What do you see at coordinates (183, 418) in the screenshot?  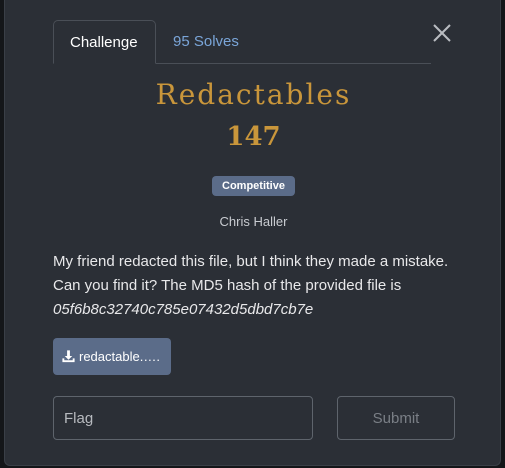 I see `flag-input` at bounding box center [183, 418].